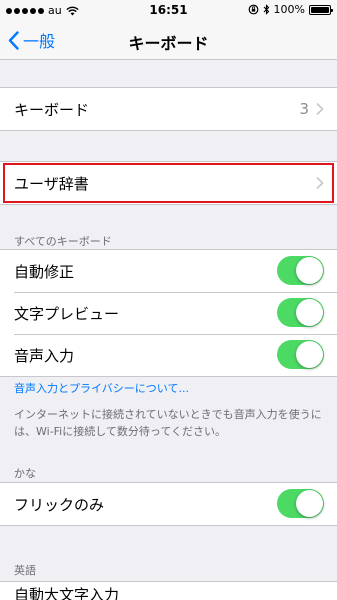  I want to click on orientation-lock-icon, so click(253, 9).